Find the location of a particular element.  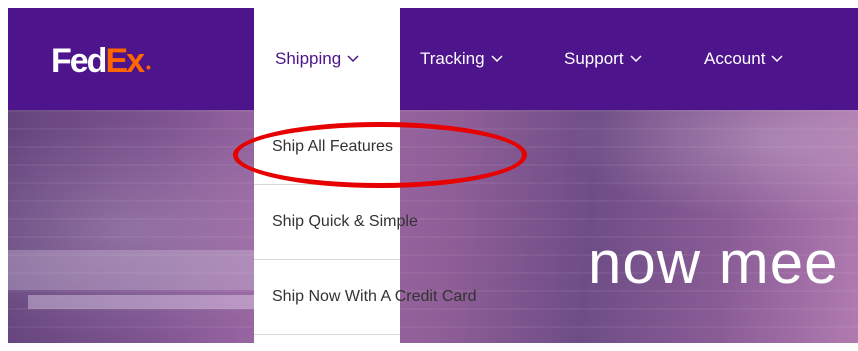

menu-item-ship-all-features: Ship All Features is located at coordinates (327, 147).